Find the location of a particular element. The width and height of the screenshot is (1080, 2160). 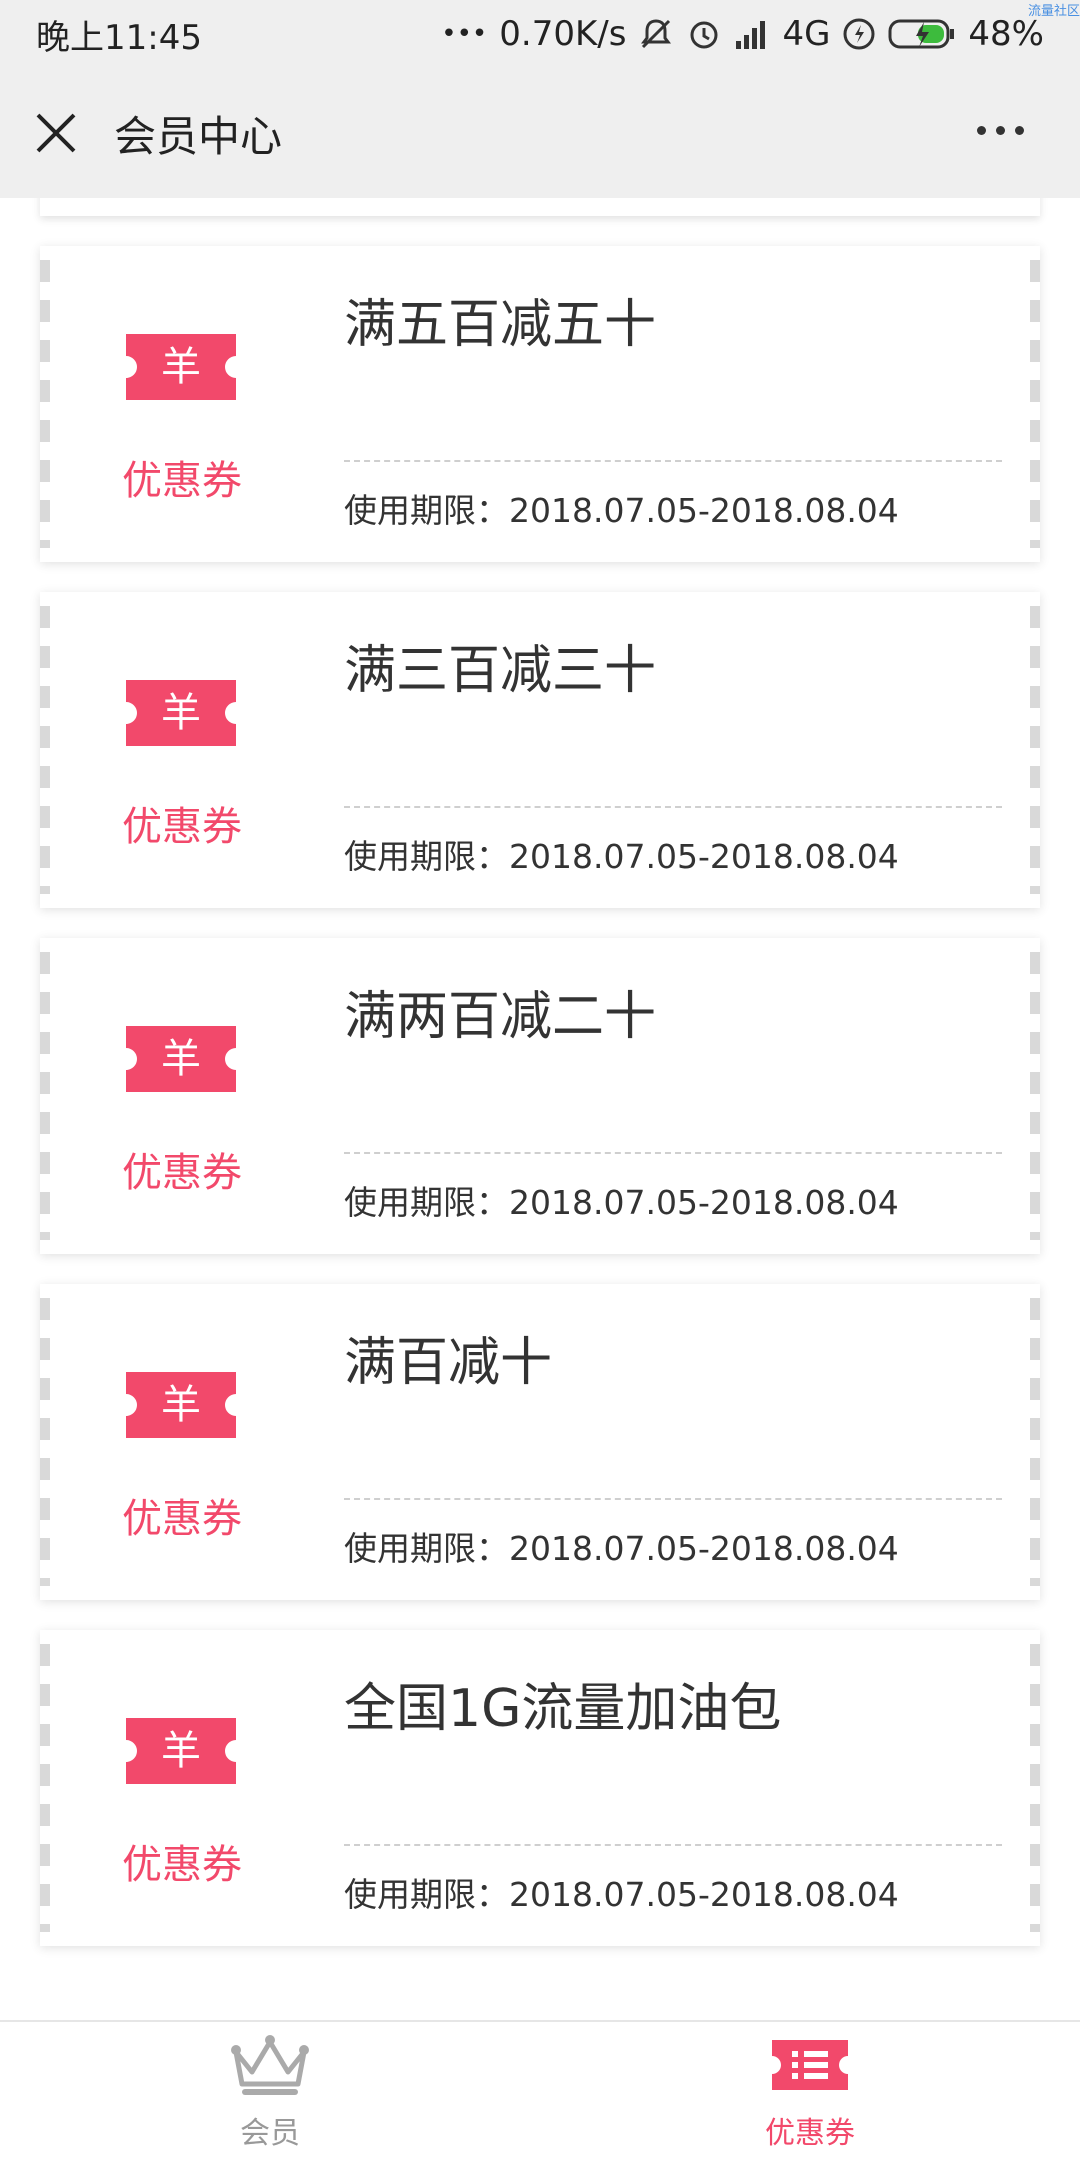

more-icon is located at coordinates (1000, 130).